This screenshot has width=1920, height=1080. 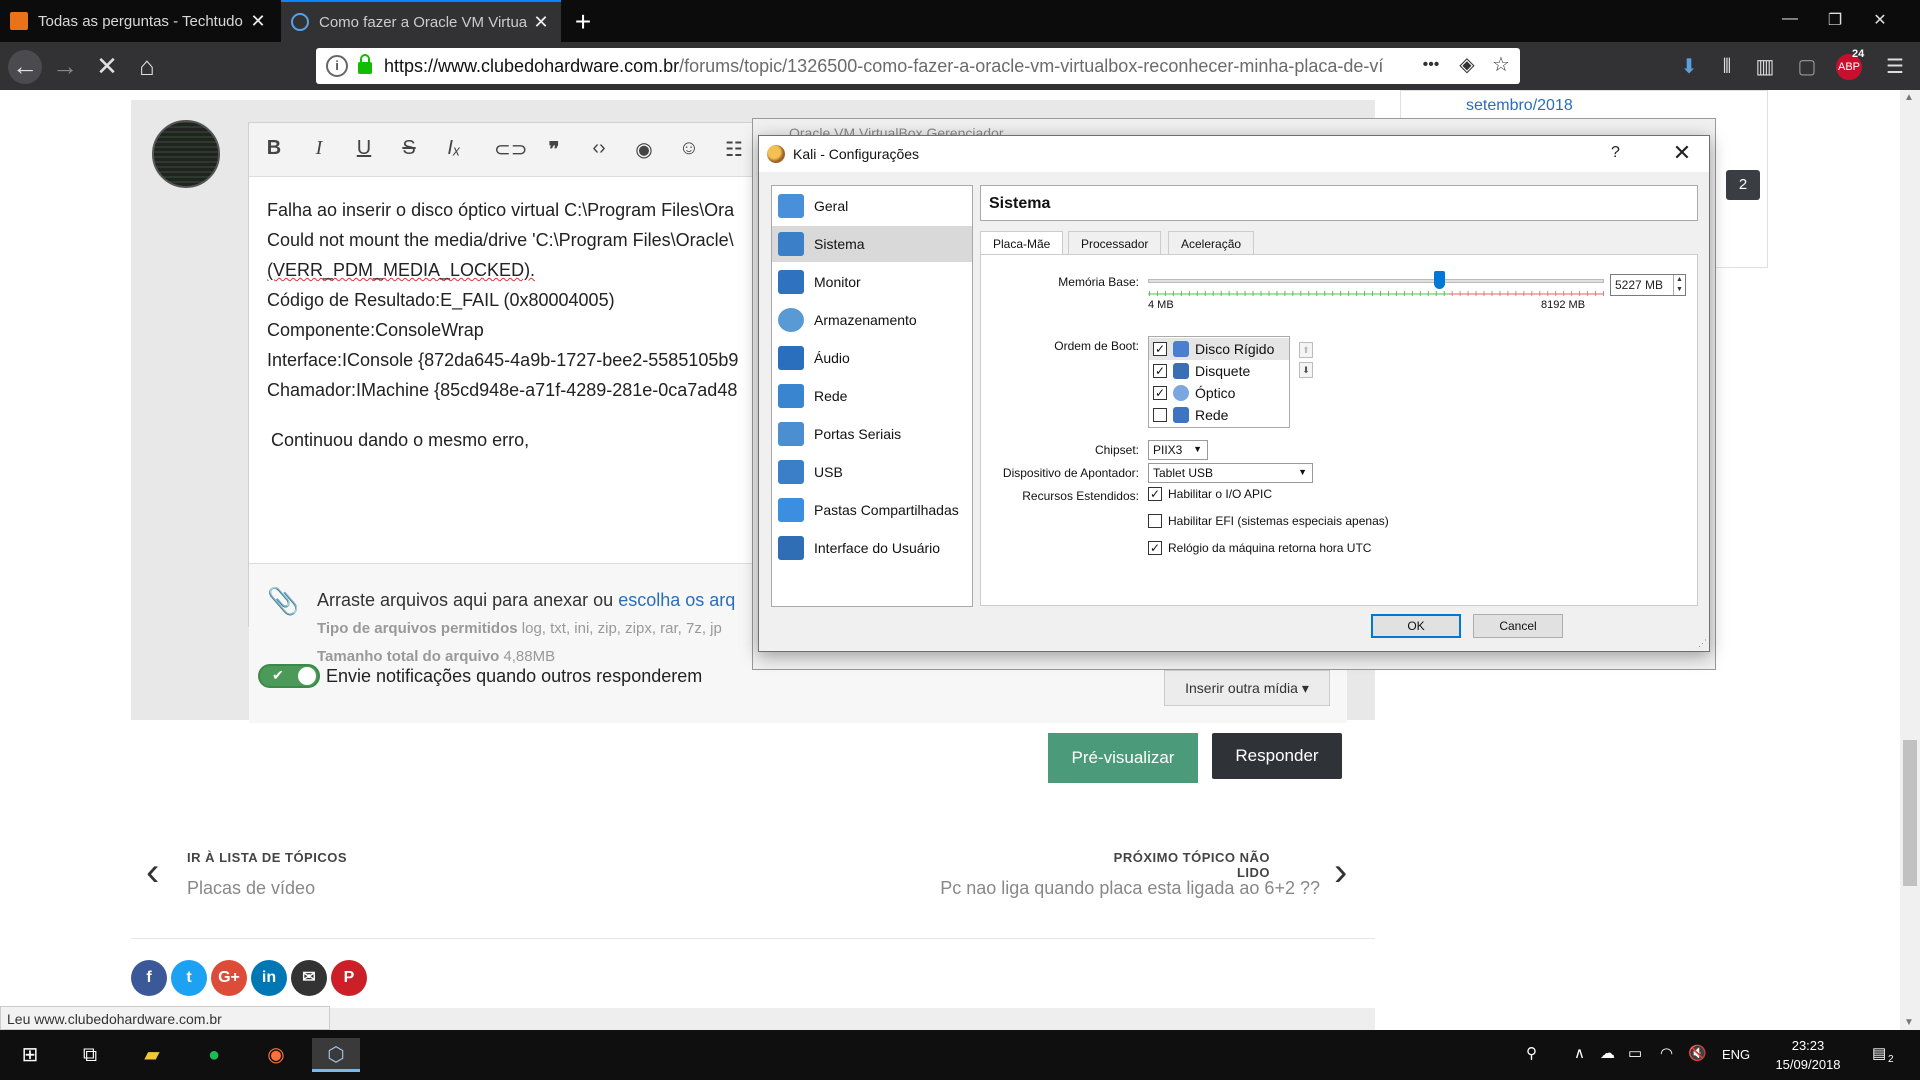 I want to click on tab-clubedohardware: Como fazer a Oracle VM Virtua ✕, so click(x=421, y=21).